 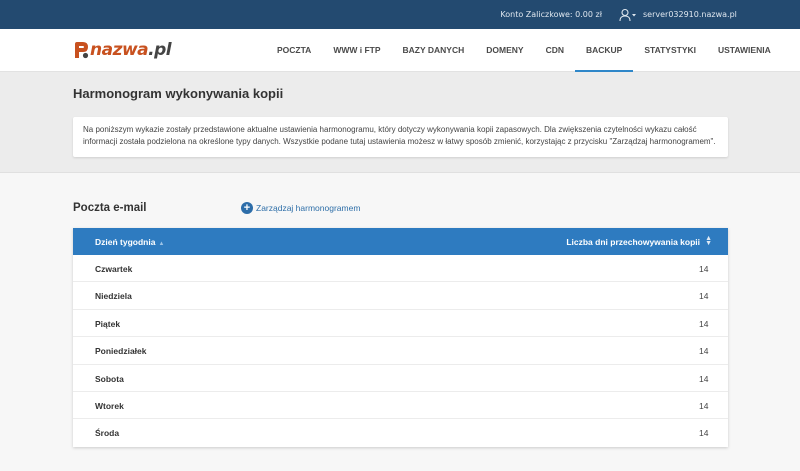 What do you see at coordinates (504, 50) in the screenshot?
I see `nav-item-domeny: DOMENY` at bounding box center [504, 50].